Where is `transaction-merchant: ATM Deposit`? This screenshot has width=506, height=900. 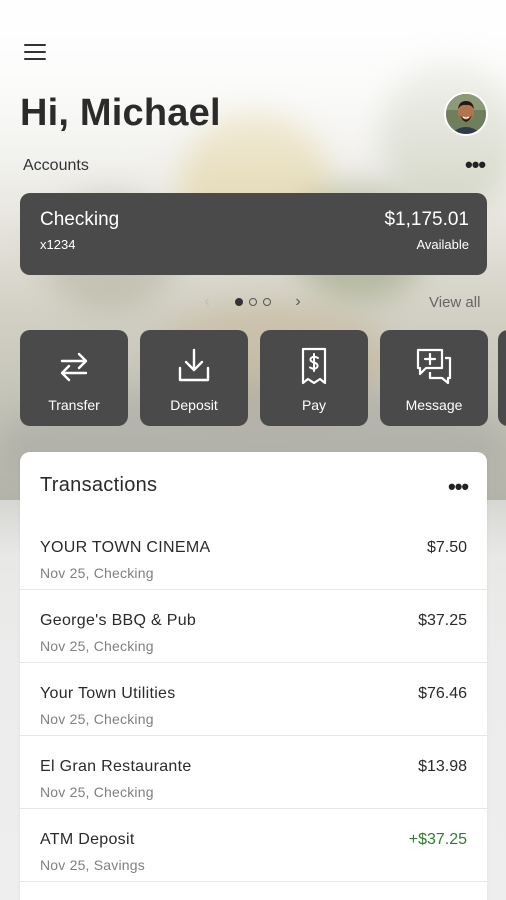
transaction-merchant: ATM Deposit is located at coordinates (87, 839).